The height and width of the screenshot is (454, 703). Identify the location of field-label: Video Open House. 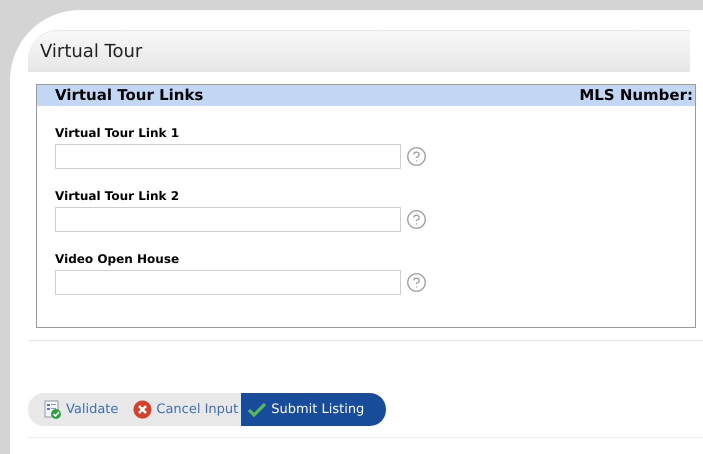
(117, 259).